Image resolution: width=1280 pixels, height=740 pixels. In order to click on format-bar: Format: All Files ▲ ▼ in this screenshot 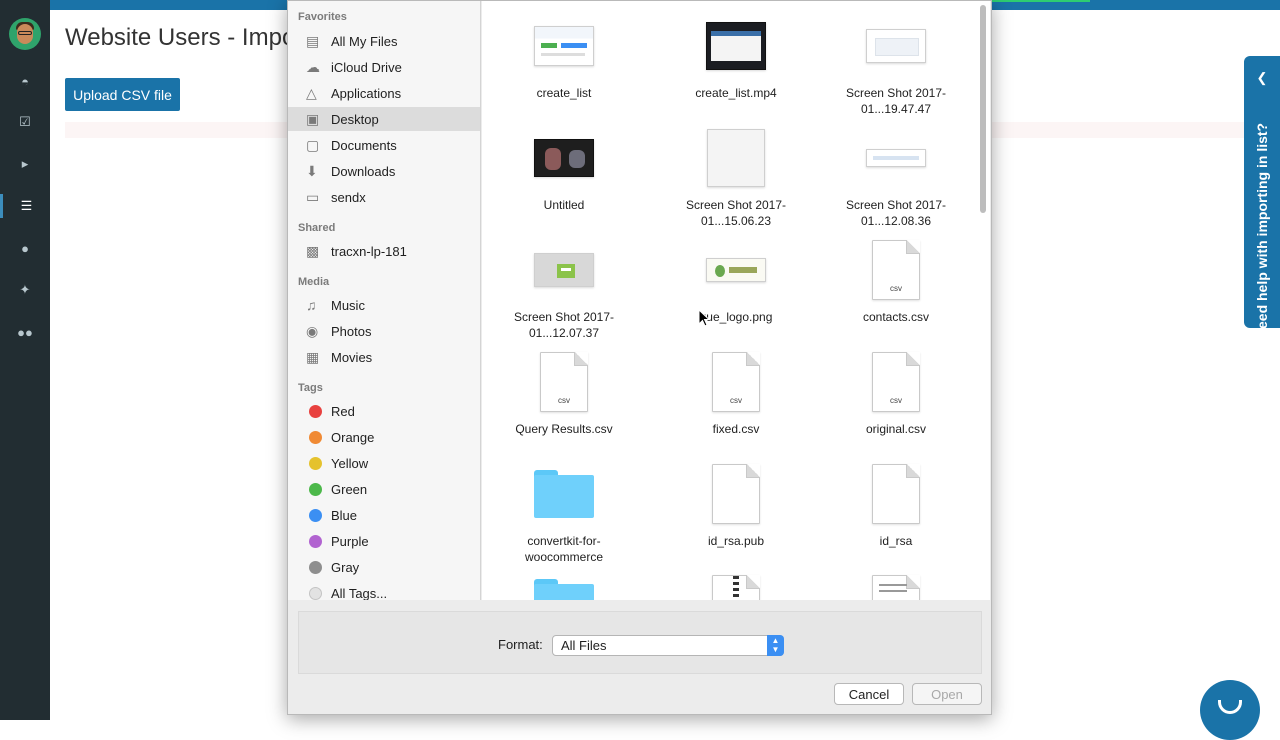, I will do `click(640, 642)`.